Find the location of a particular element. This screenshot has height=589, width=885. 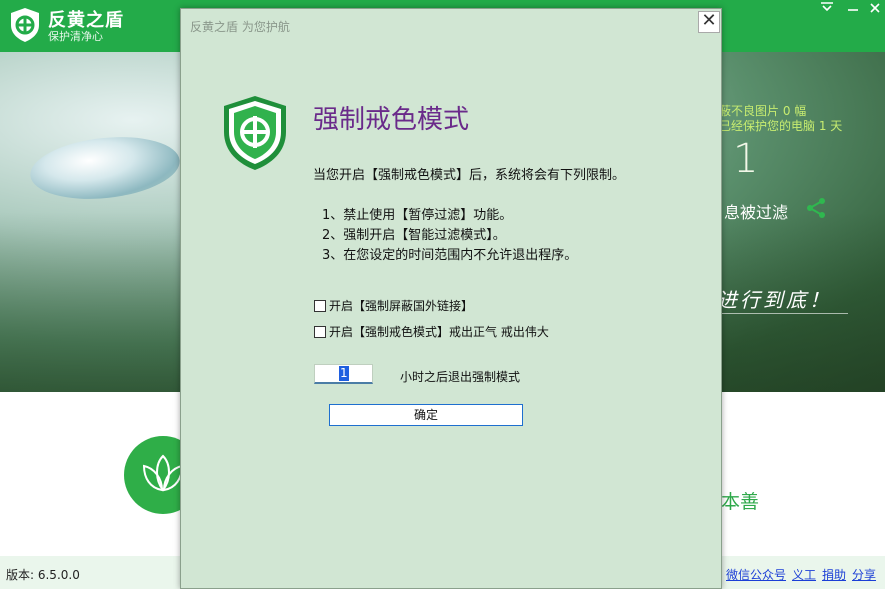

hours-value: 1 is located at coordinates (344, 373).